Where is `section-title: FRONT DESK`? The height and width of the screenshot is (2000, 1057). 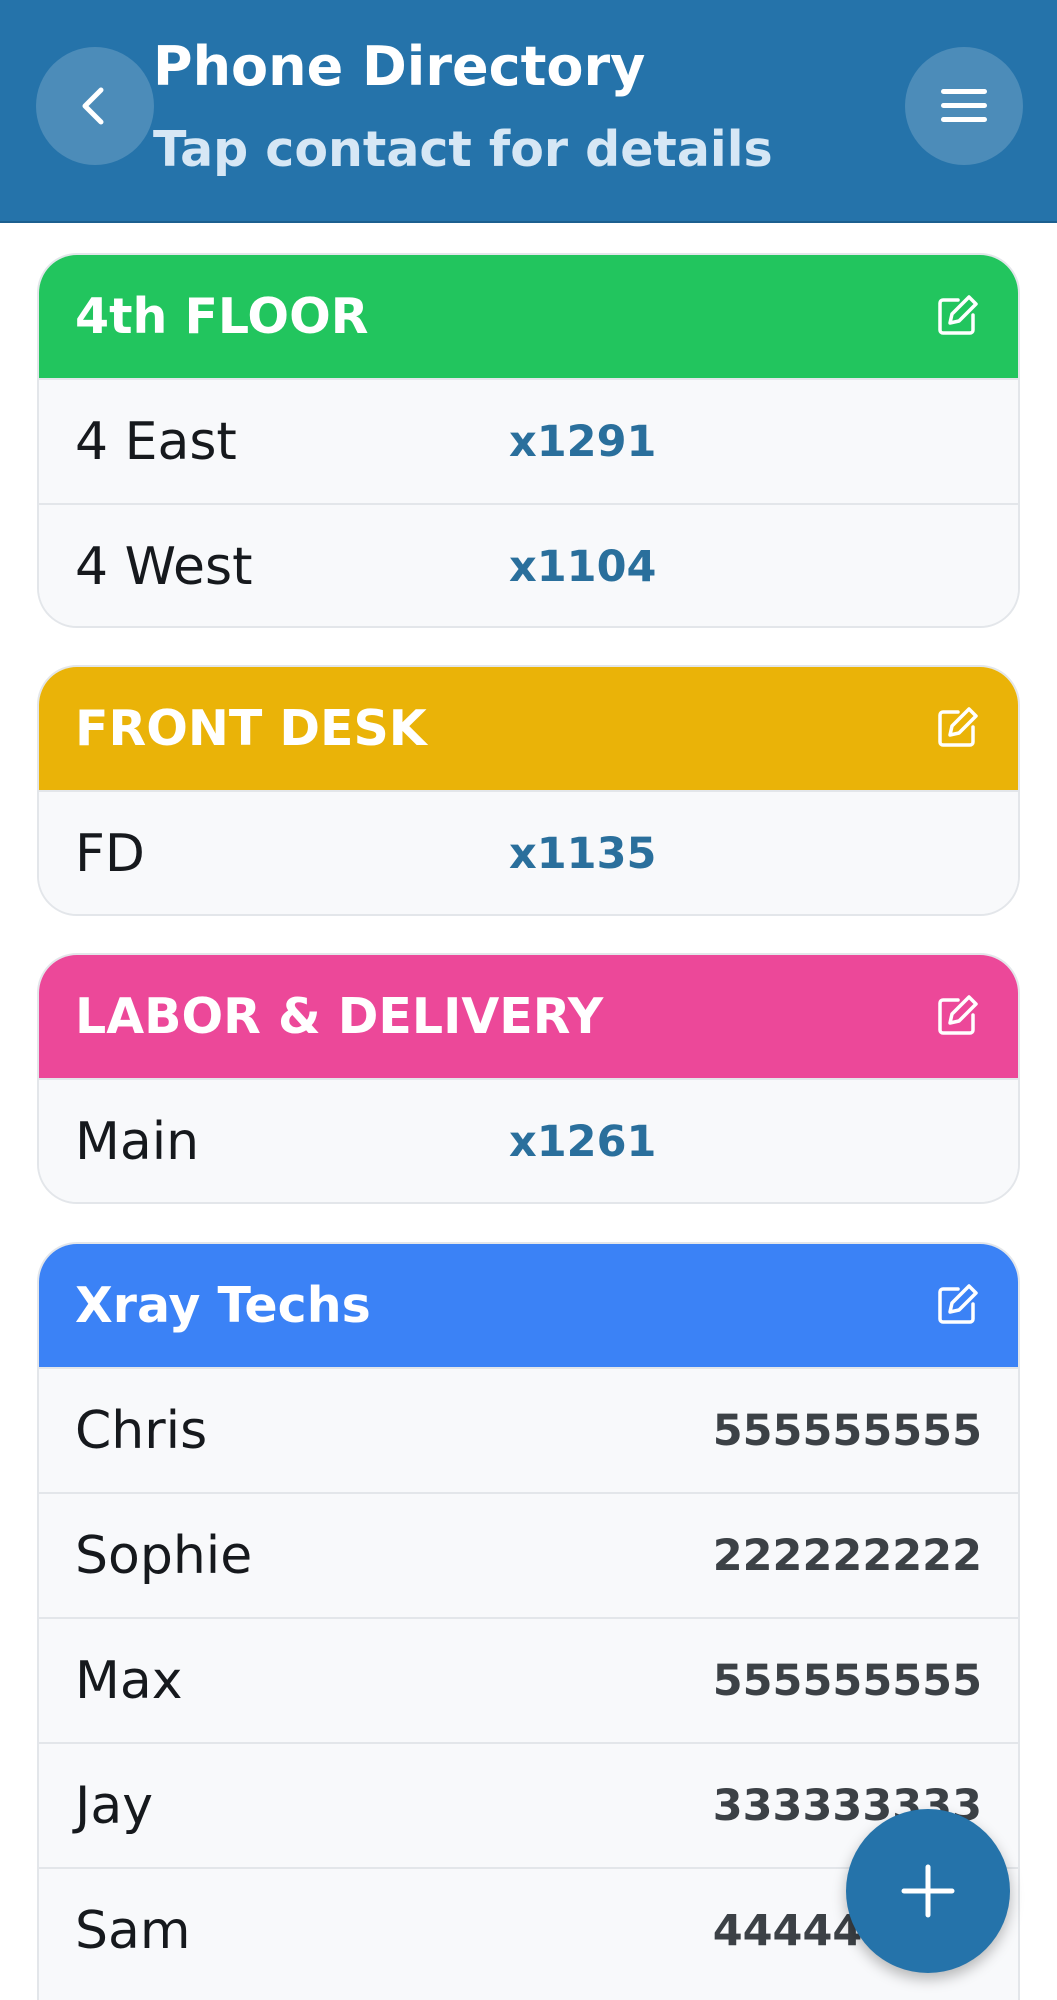
section-title: FRONT DESK is located at coordinates (251, 728).